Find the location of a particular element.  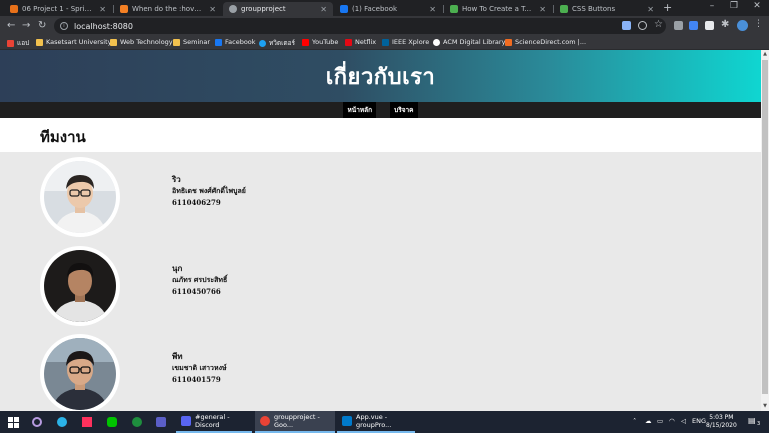

member-fullname: เขมชาติ เสาวหงษ์ is located at coordinates (199, 368).